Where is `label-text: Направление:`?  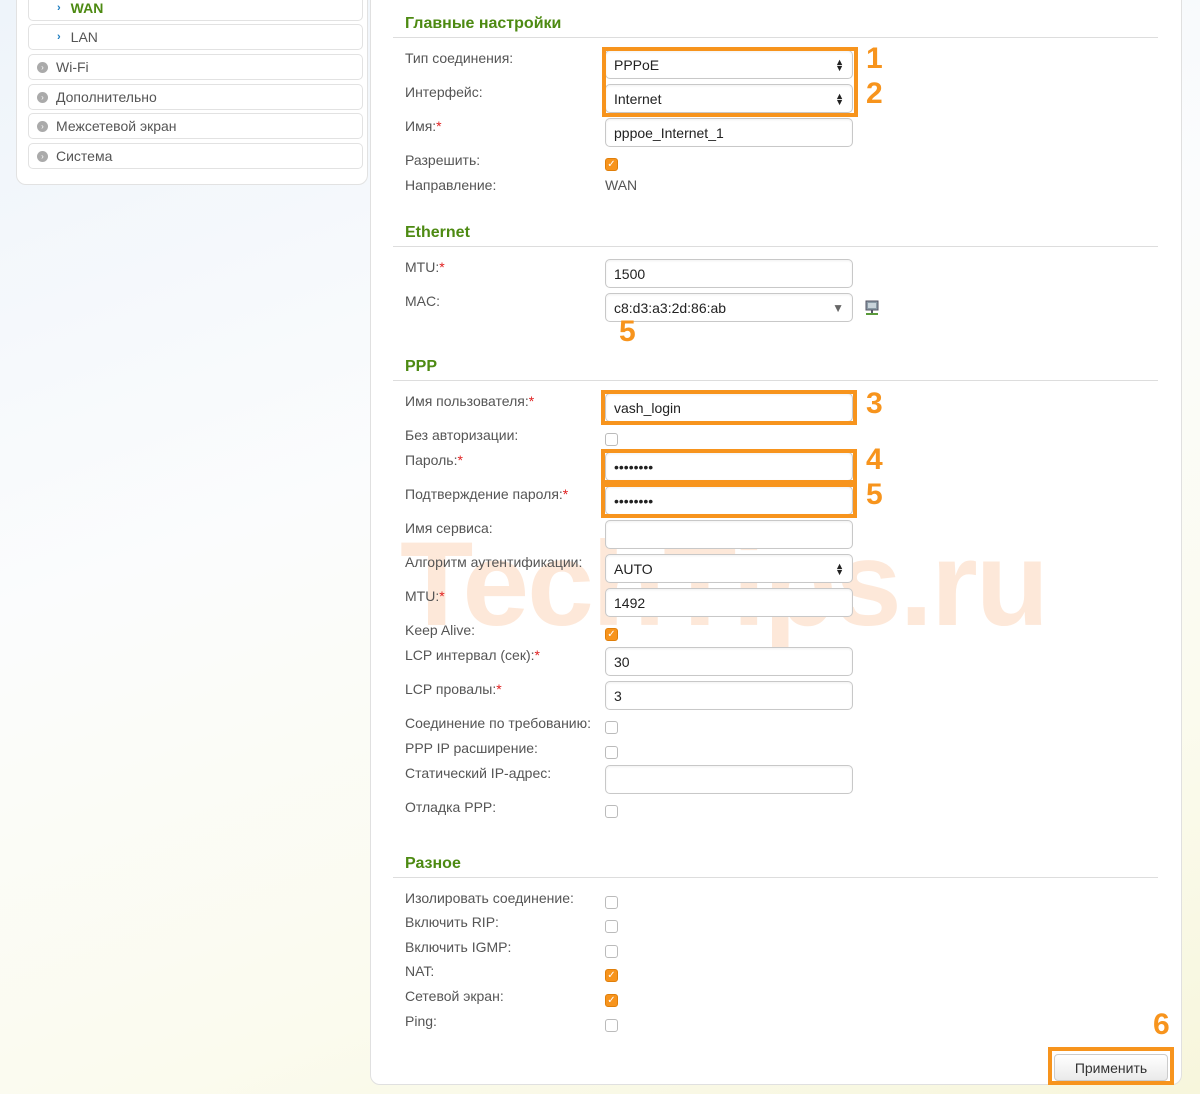 label-text: Направление: is located at coordinates (451, 185).